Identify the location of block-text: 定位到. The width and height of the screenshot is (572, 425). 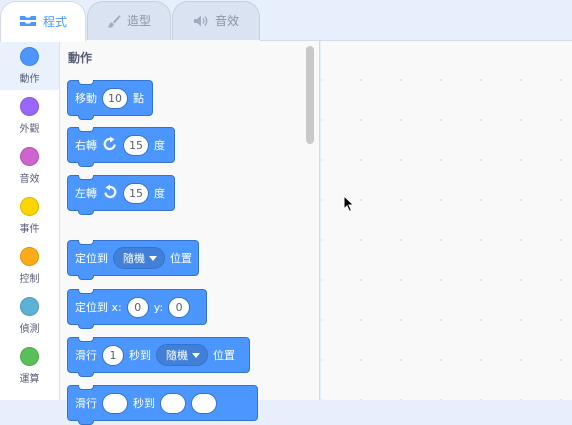
(91, 258).